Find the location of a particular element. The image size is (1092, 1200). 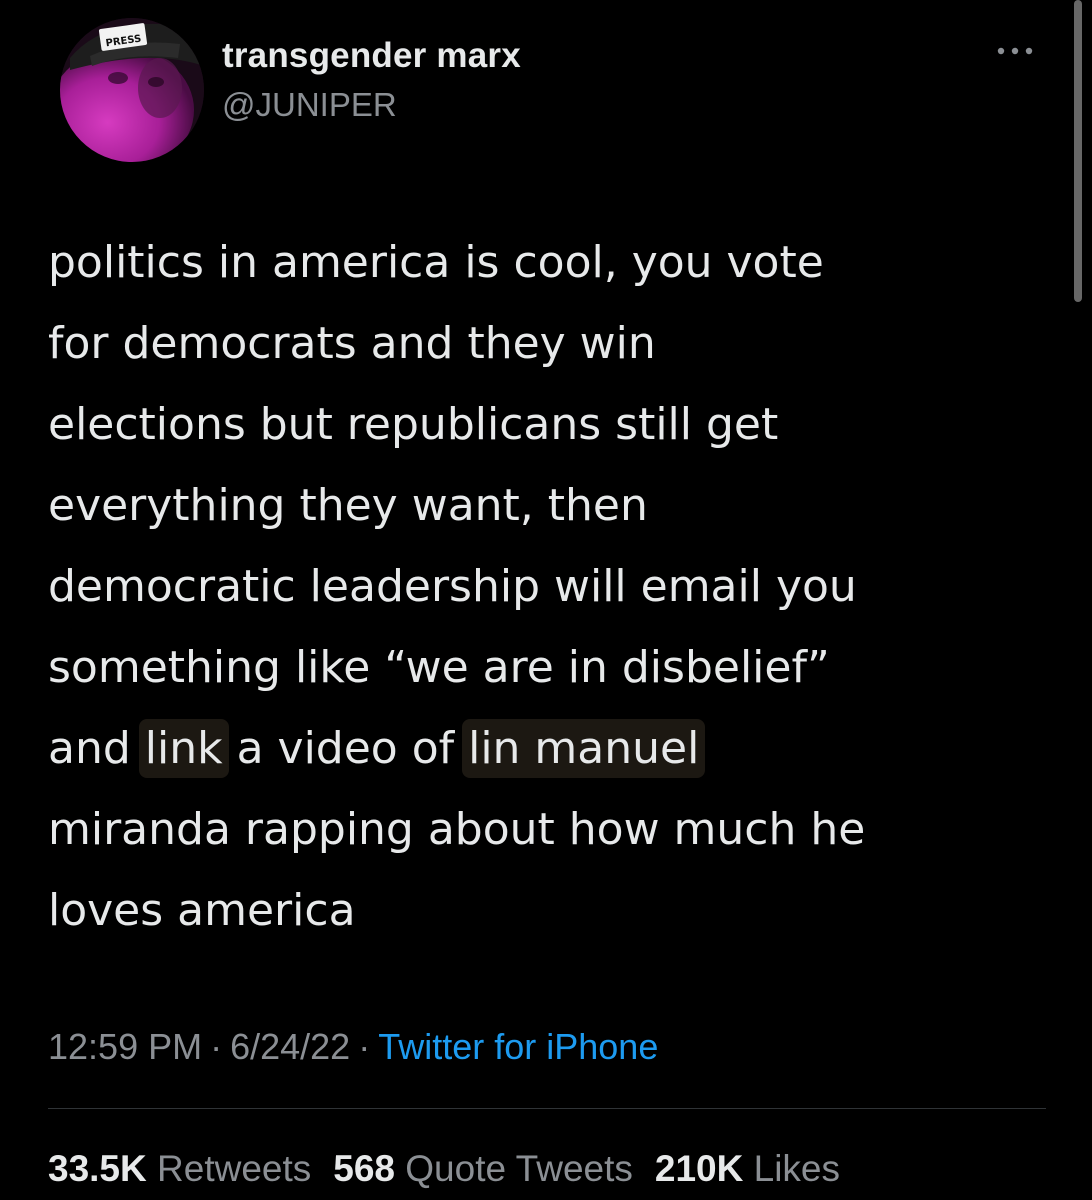

tweet-text-line: something like “we are in disbelief” is located at coordinates (439, 667).